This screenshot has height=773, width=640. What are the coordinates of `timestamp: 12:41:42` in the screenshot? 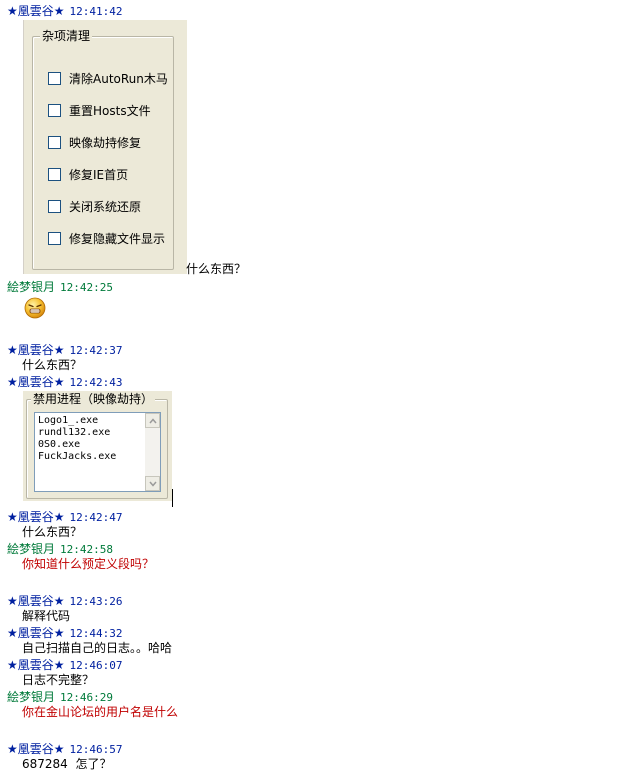 It's located at (96, 11).